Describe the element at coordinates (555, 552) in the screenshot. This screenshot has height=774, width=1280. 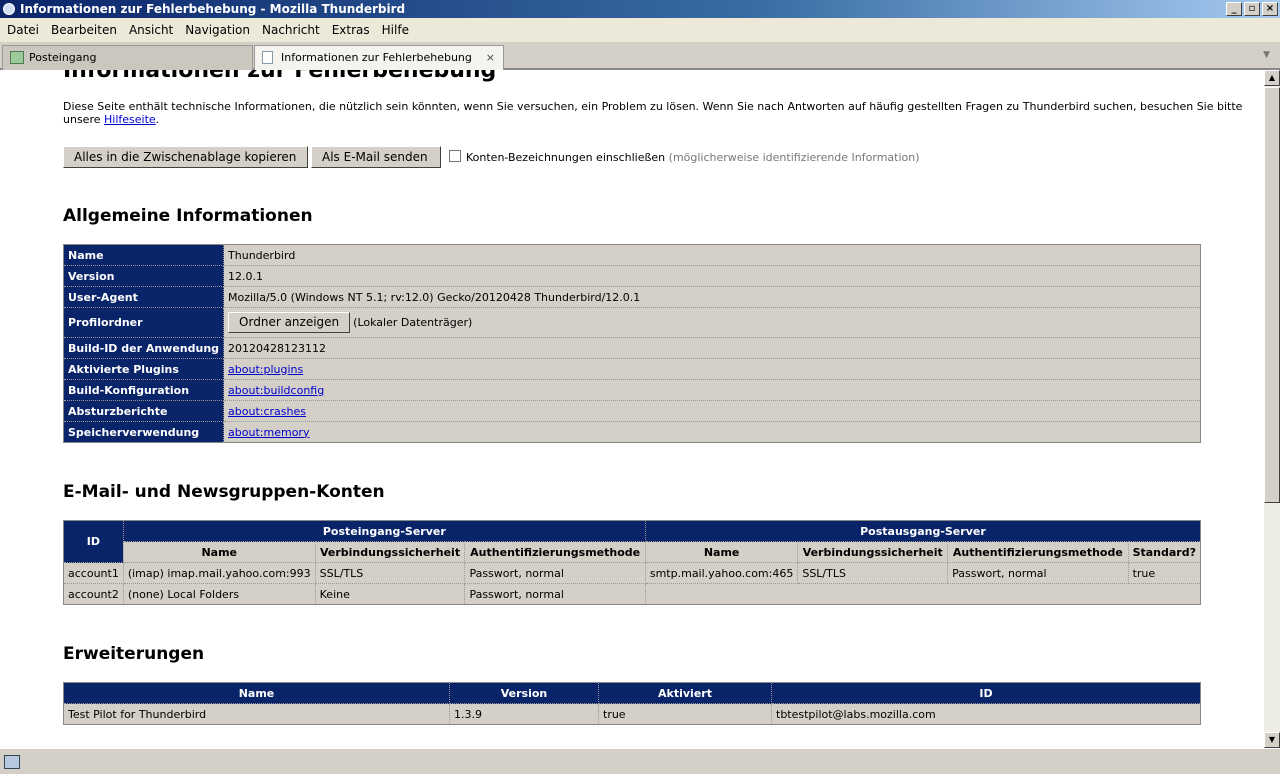
I see `col-header: Authentifizierungsmethode` at that location.